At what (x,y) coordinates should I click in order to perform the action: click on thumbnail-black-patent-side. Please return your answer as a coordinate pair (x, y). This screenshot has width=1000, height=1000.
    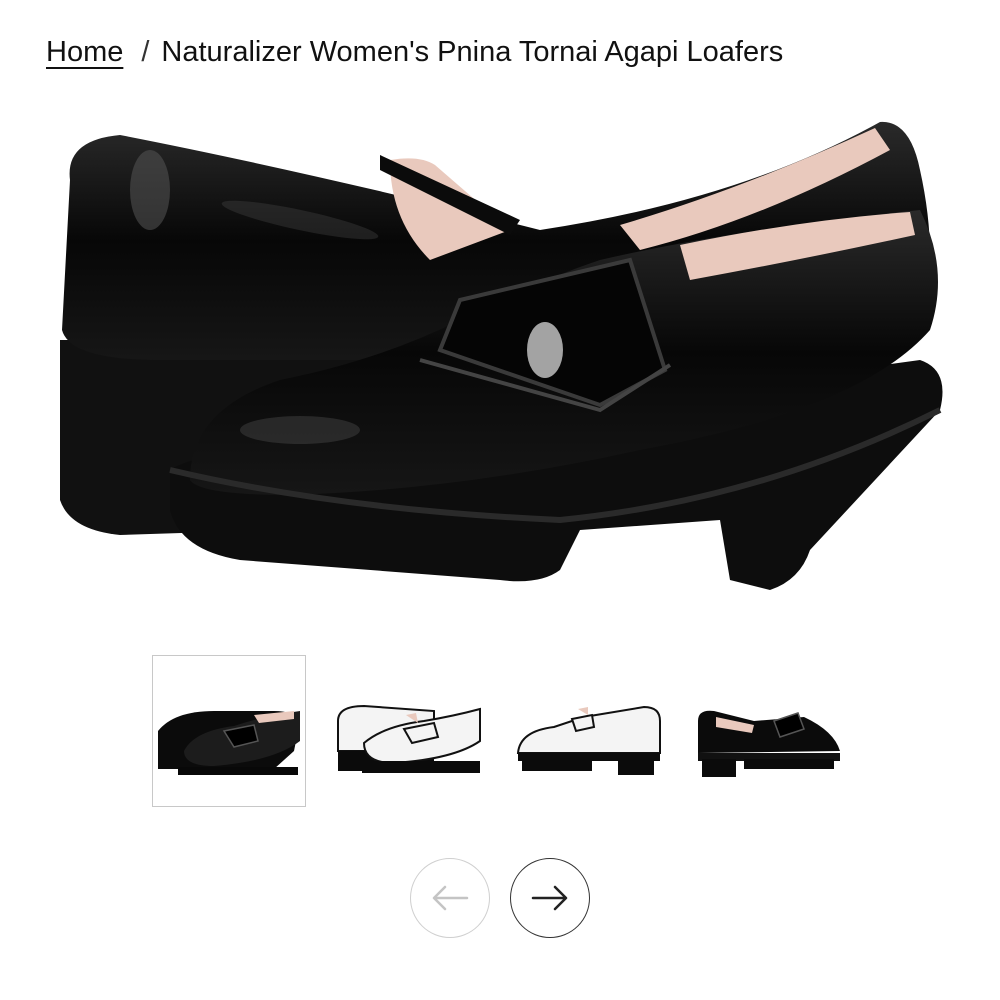
    Looking at the image, I should click on (769, 743).